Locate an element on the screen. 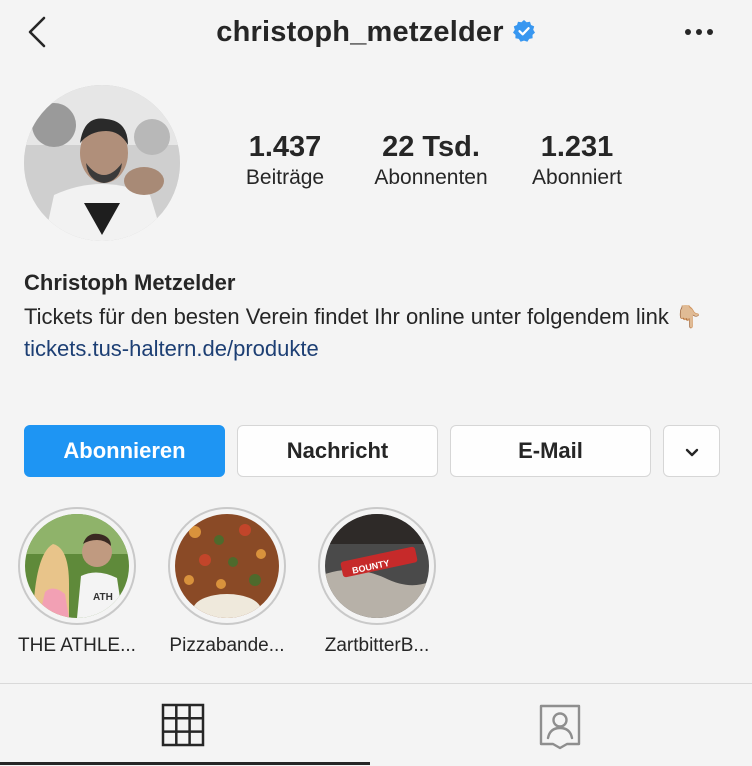 The height and width of the screenshot is (766, 752). profile-header: christoph_metzelder is located at coordinates (376, 35).